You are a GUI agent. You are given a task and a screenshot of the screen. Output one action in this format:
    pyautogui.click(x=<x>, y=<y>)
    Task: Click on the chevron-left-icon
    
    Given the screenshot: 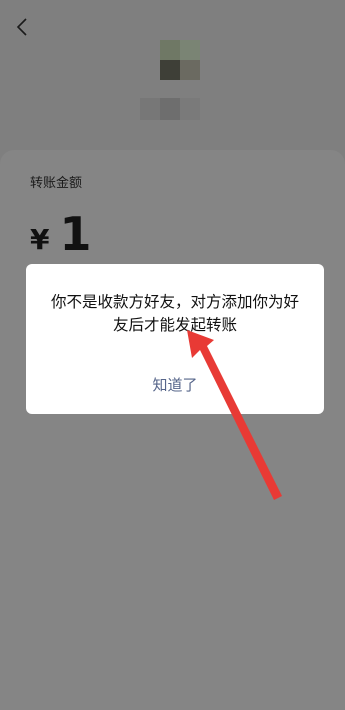 What is the action you would take?
    pyautogui.click(x=21, y=27)
    